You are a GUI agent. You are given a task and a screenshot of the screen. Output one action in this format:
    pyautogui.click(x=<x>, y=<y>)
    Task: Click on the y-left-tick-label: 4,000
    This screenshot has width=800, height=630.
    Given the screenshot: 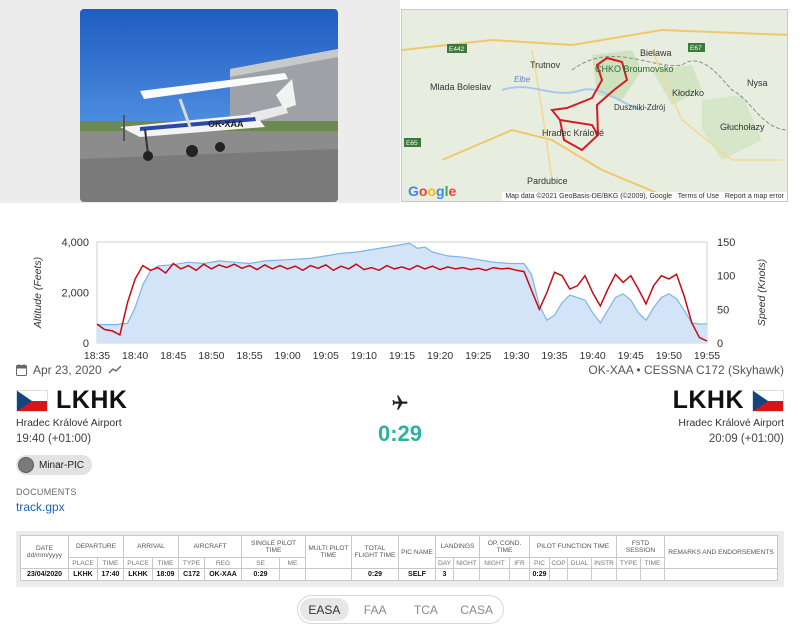 What is the action you would take?
    pyautogui.click(x=75, y=243)
    